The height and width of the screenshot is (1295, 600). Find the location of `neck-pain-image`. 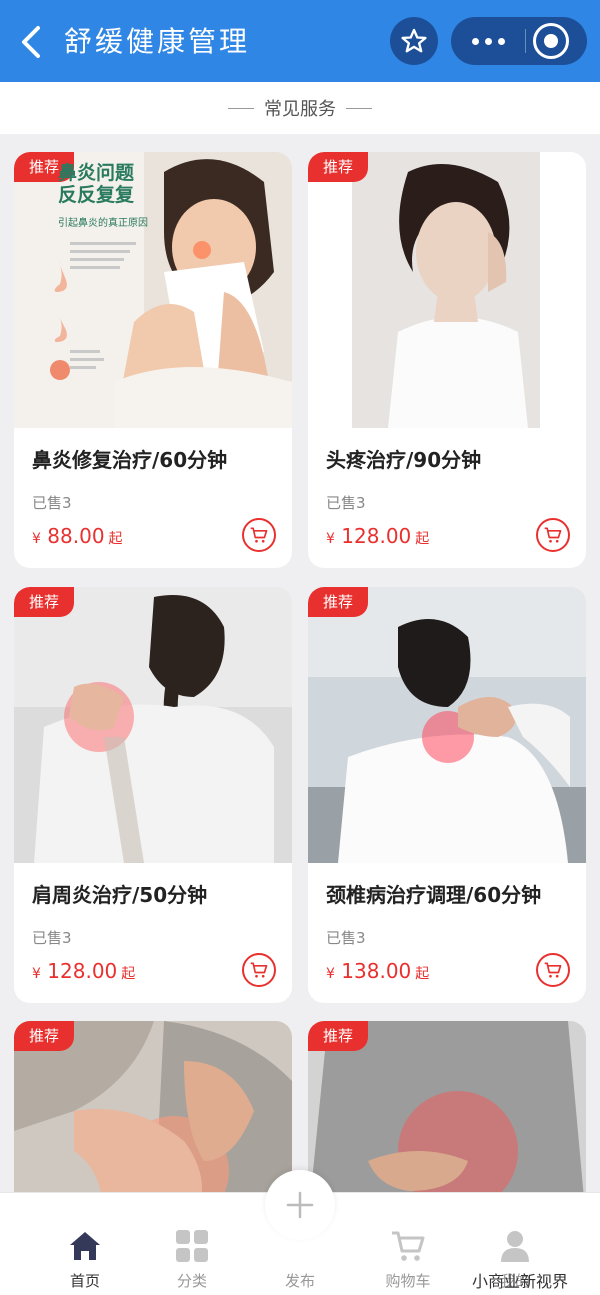

neck-pain-image is located at coordinates (447, 725).